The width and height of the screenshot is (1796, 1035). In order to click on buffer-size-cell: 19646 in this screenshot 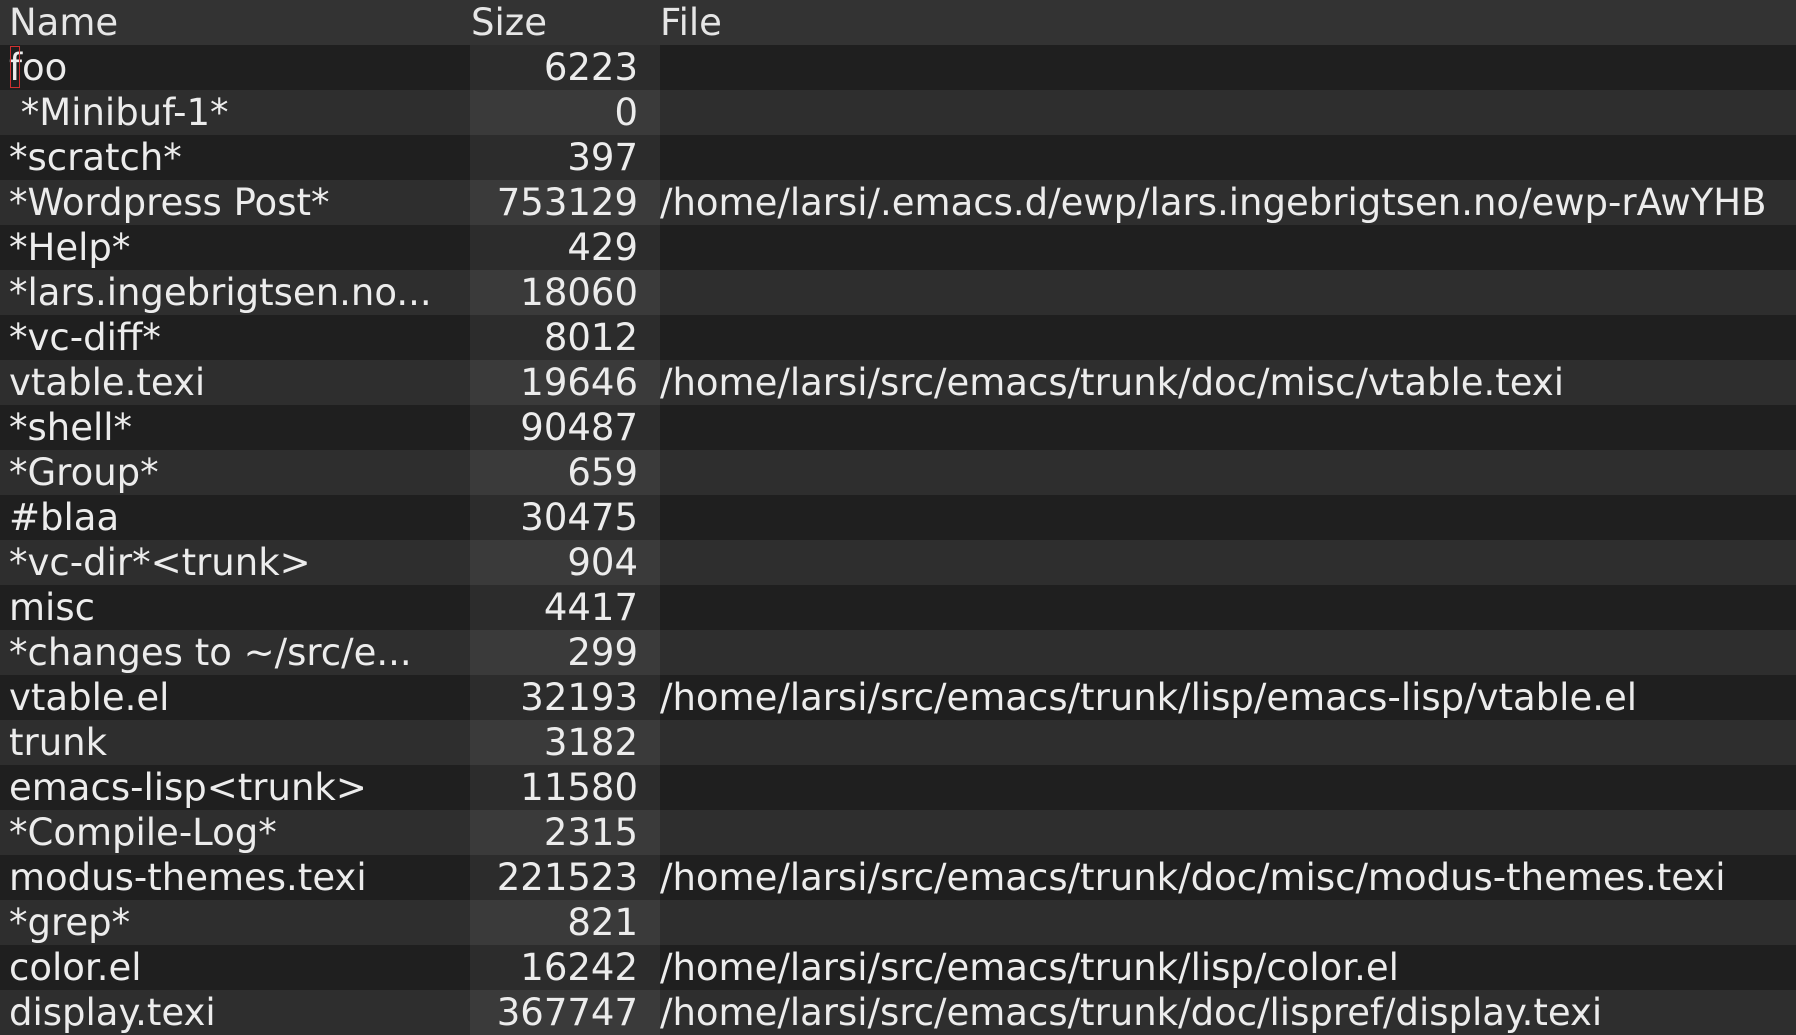, I will do `click(565, 382)`.